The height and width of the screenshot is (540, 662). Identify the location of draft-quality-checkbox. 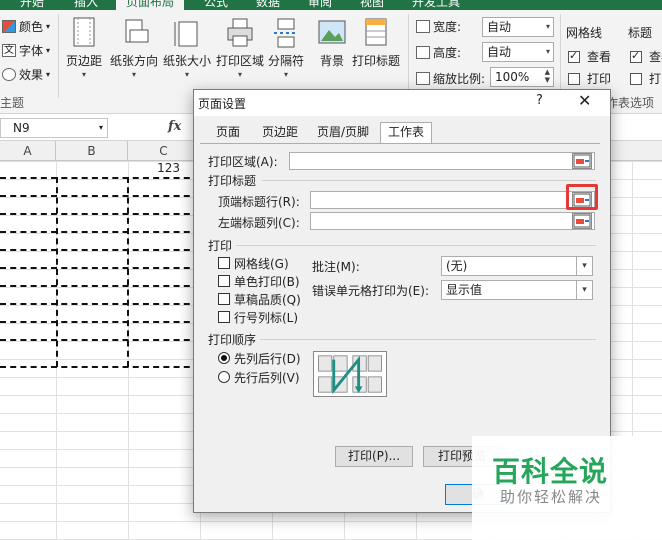
(224, 299).